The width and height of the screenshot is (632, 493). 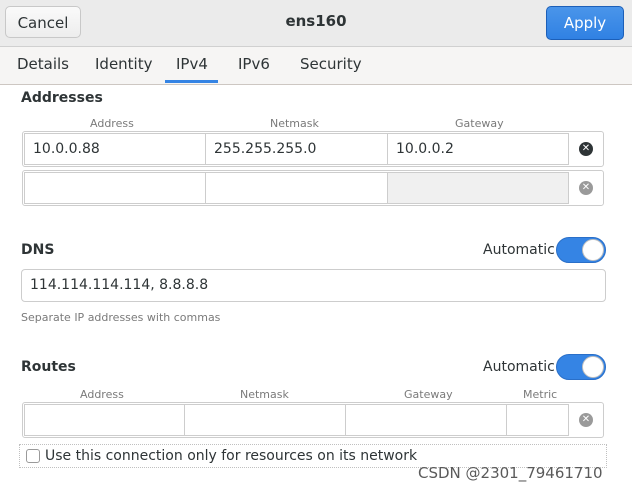 I want to click on routes-col-metric: Metric, so click(x=540, y=394).